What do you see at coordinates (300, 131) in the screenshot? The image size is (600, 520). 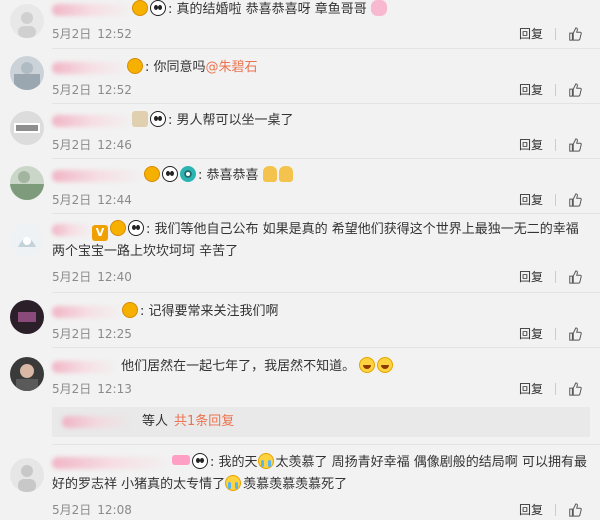 I see `comment-item: : 男人帮可以坐一桌了 5月2日 12:46 回复` at bounding box center [300, 131].